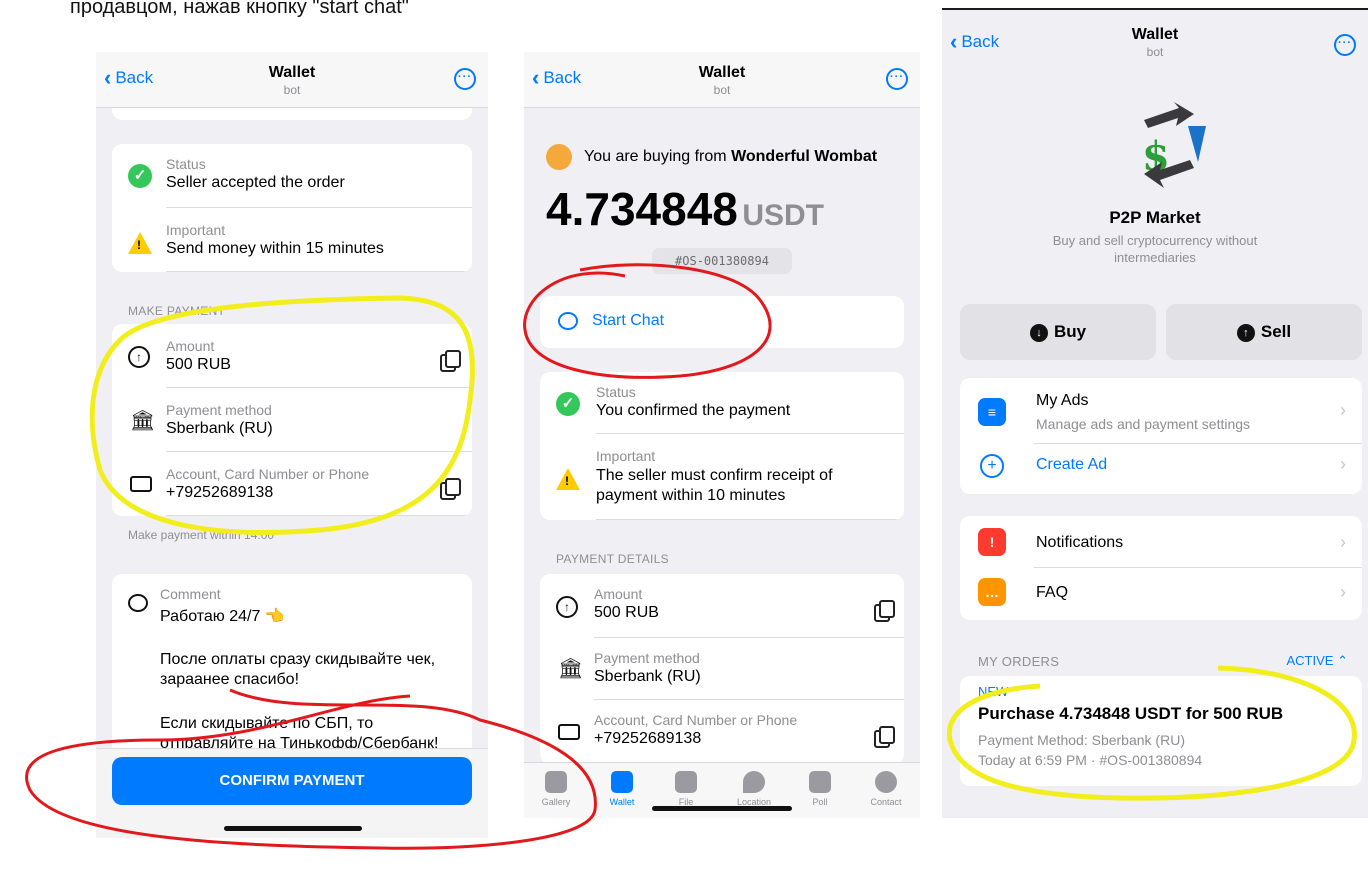  I want to click on tab-wallet: Wallet, so click(622, 789).